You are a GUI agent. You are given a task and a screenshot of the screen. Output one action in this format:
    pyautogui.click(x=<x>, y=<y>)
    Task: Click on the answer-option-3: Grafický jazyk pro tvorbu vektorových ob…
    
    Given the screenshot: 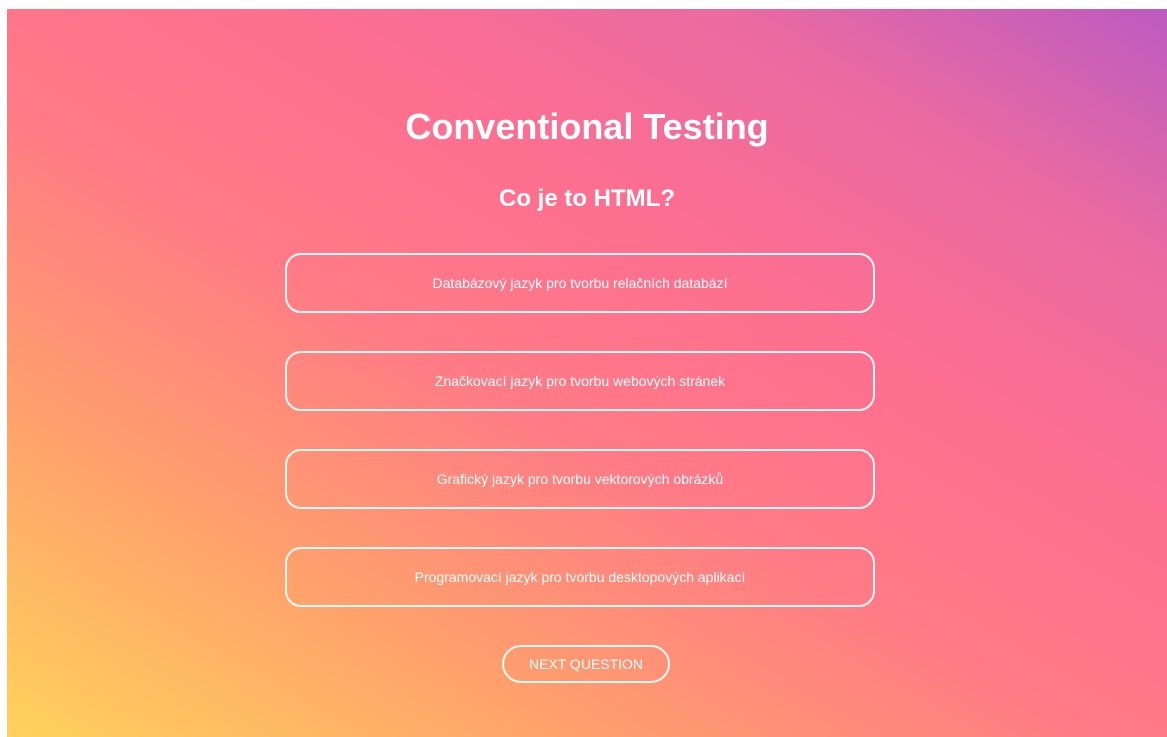 What is the action you would take?
    pyautogui.click(x=580, y=479)
    